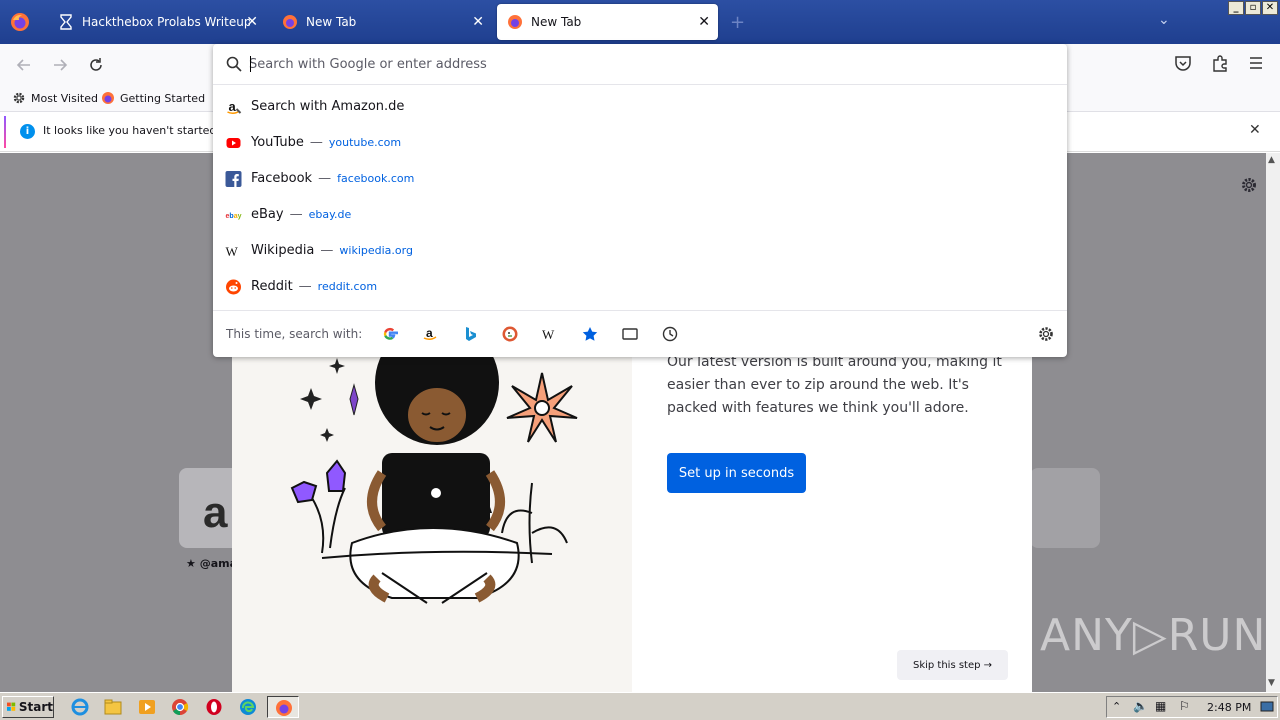 The width and height of the screenshot is (1280, 720). Describe the element at coordinates (248, 707) in the screenshot. I see `edge-icon` at that location.